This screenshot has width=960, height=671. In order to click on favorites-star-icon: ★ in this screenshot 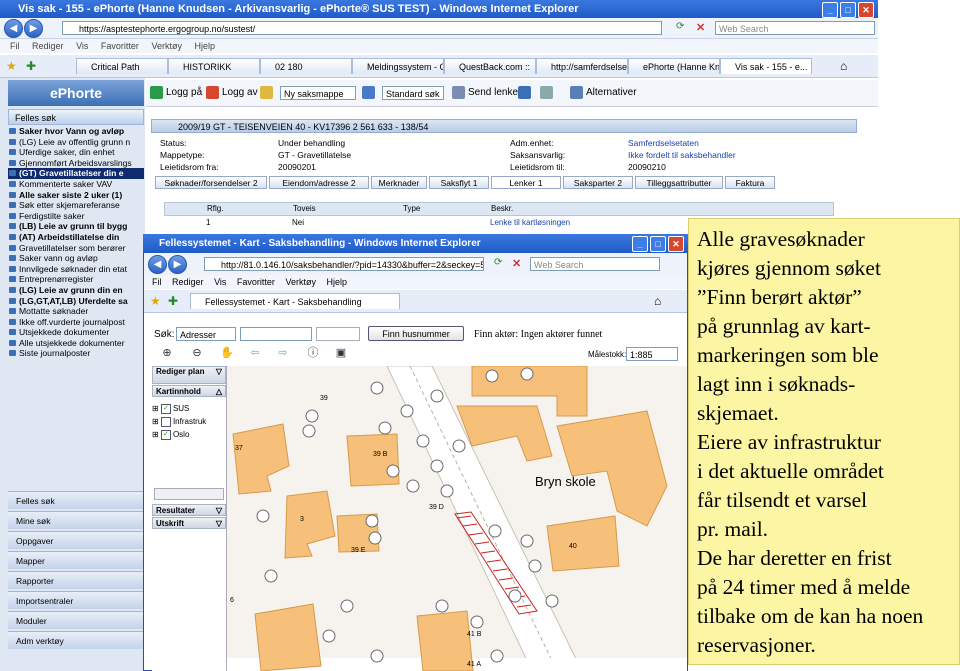, I will do `click(11, 66)`.